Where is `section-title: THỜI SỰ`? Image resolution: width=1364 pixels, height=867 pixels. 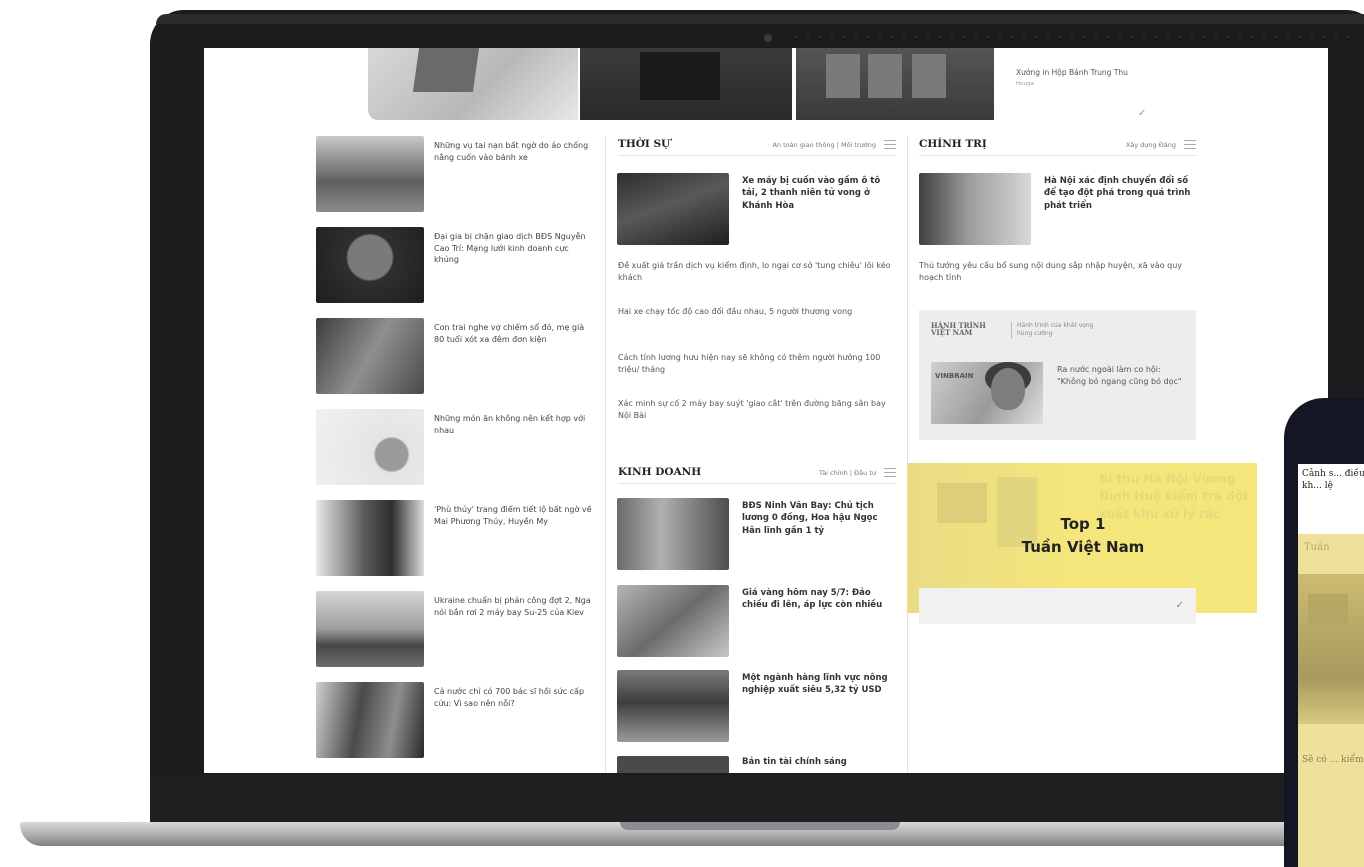 section-title: THỜI SỰ is located at coordinates (644, 144).